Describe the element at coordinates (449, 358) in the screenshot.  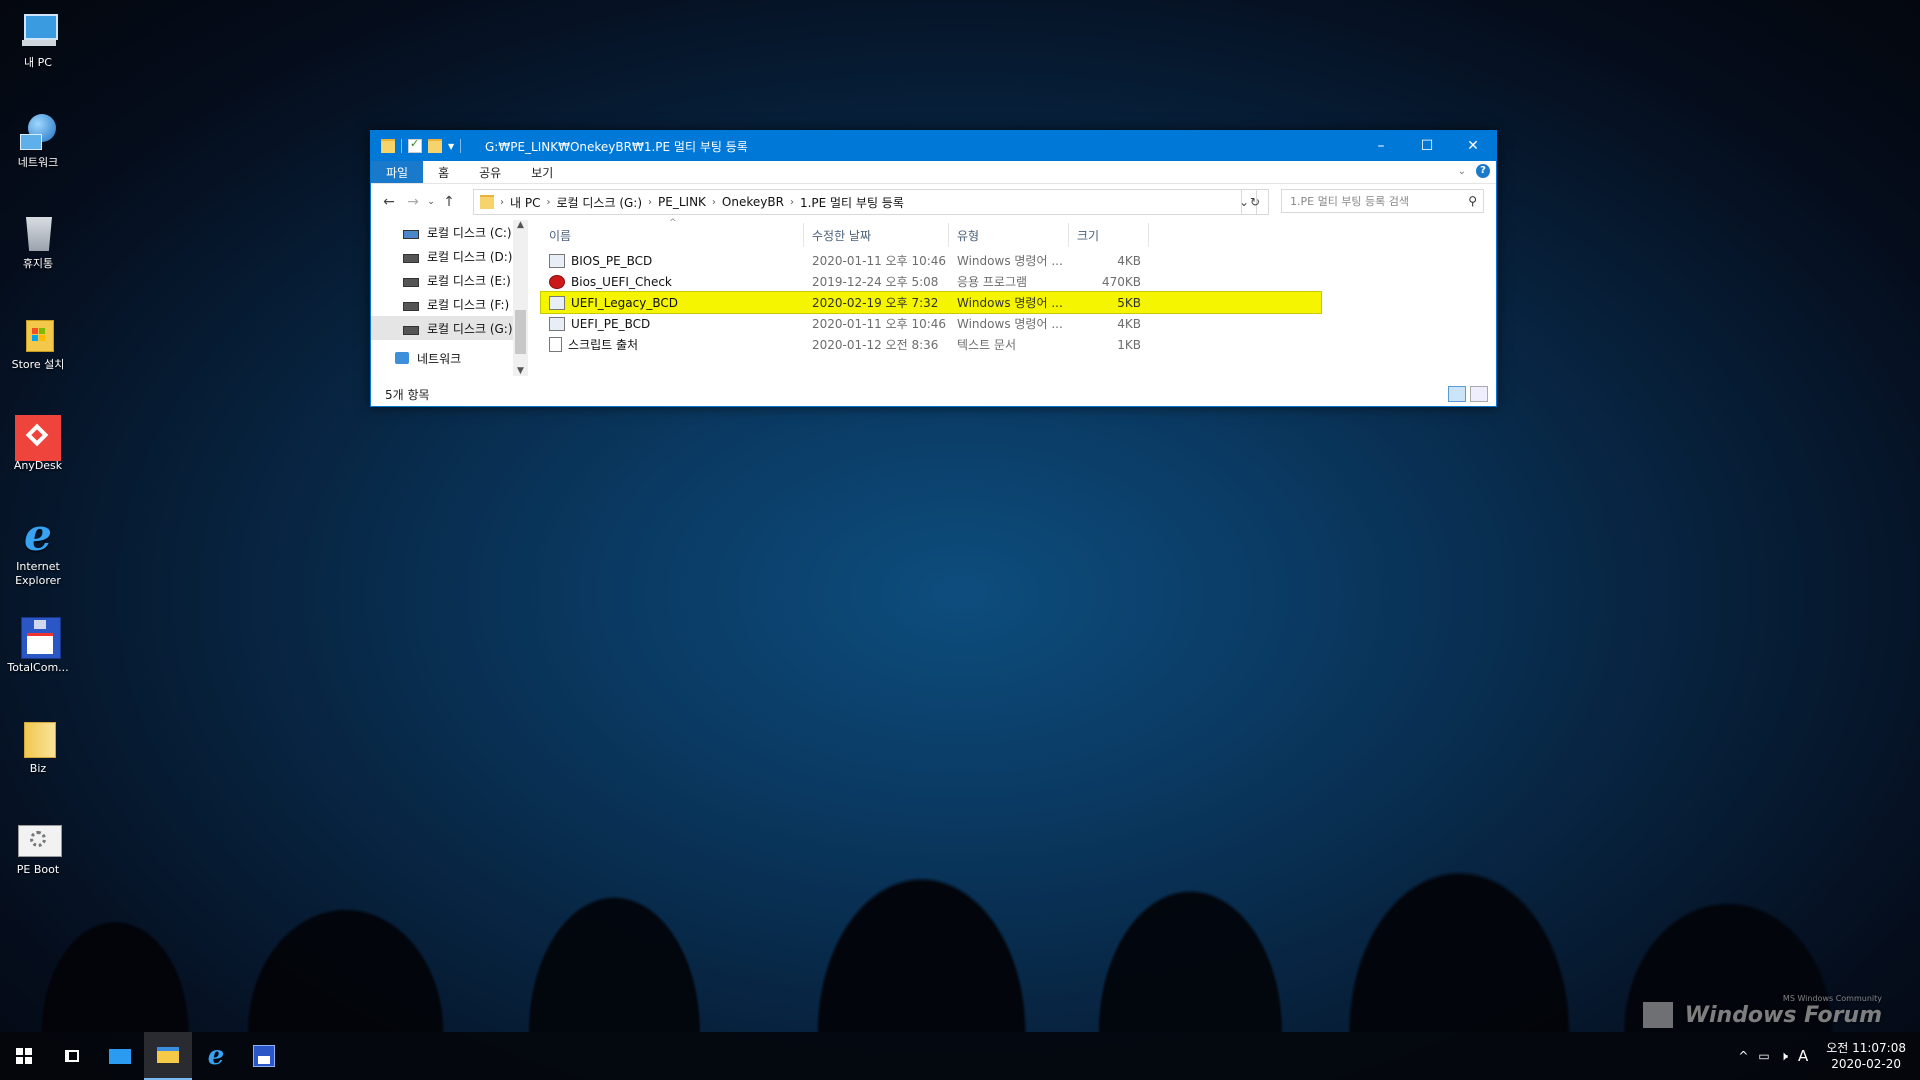
I see `nav-item-network: 네트워크` at that location.